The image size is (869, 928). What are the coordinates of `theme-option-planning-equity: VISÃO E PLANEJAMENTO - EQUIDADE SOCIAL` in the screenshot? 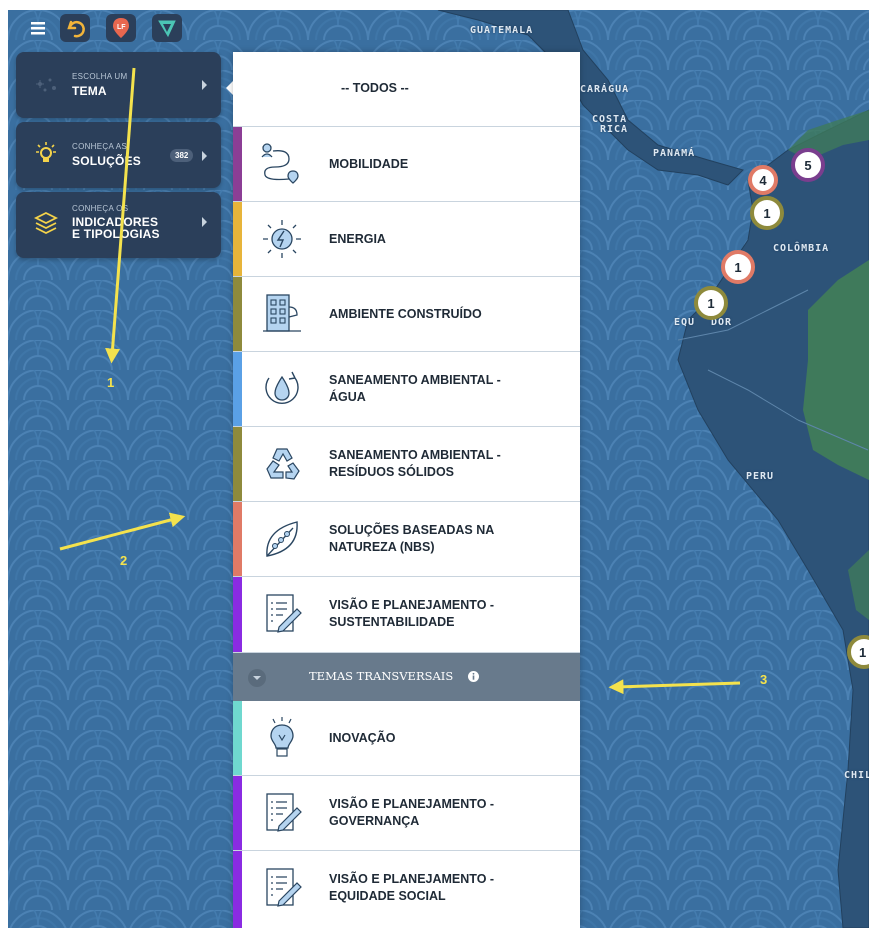 It's located at (406, 889).